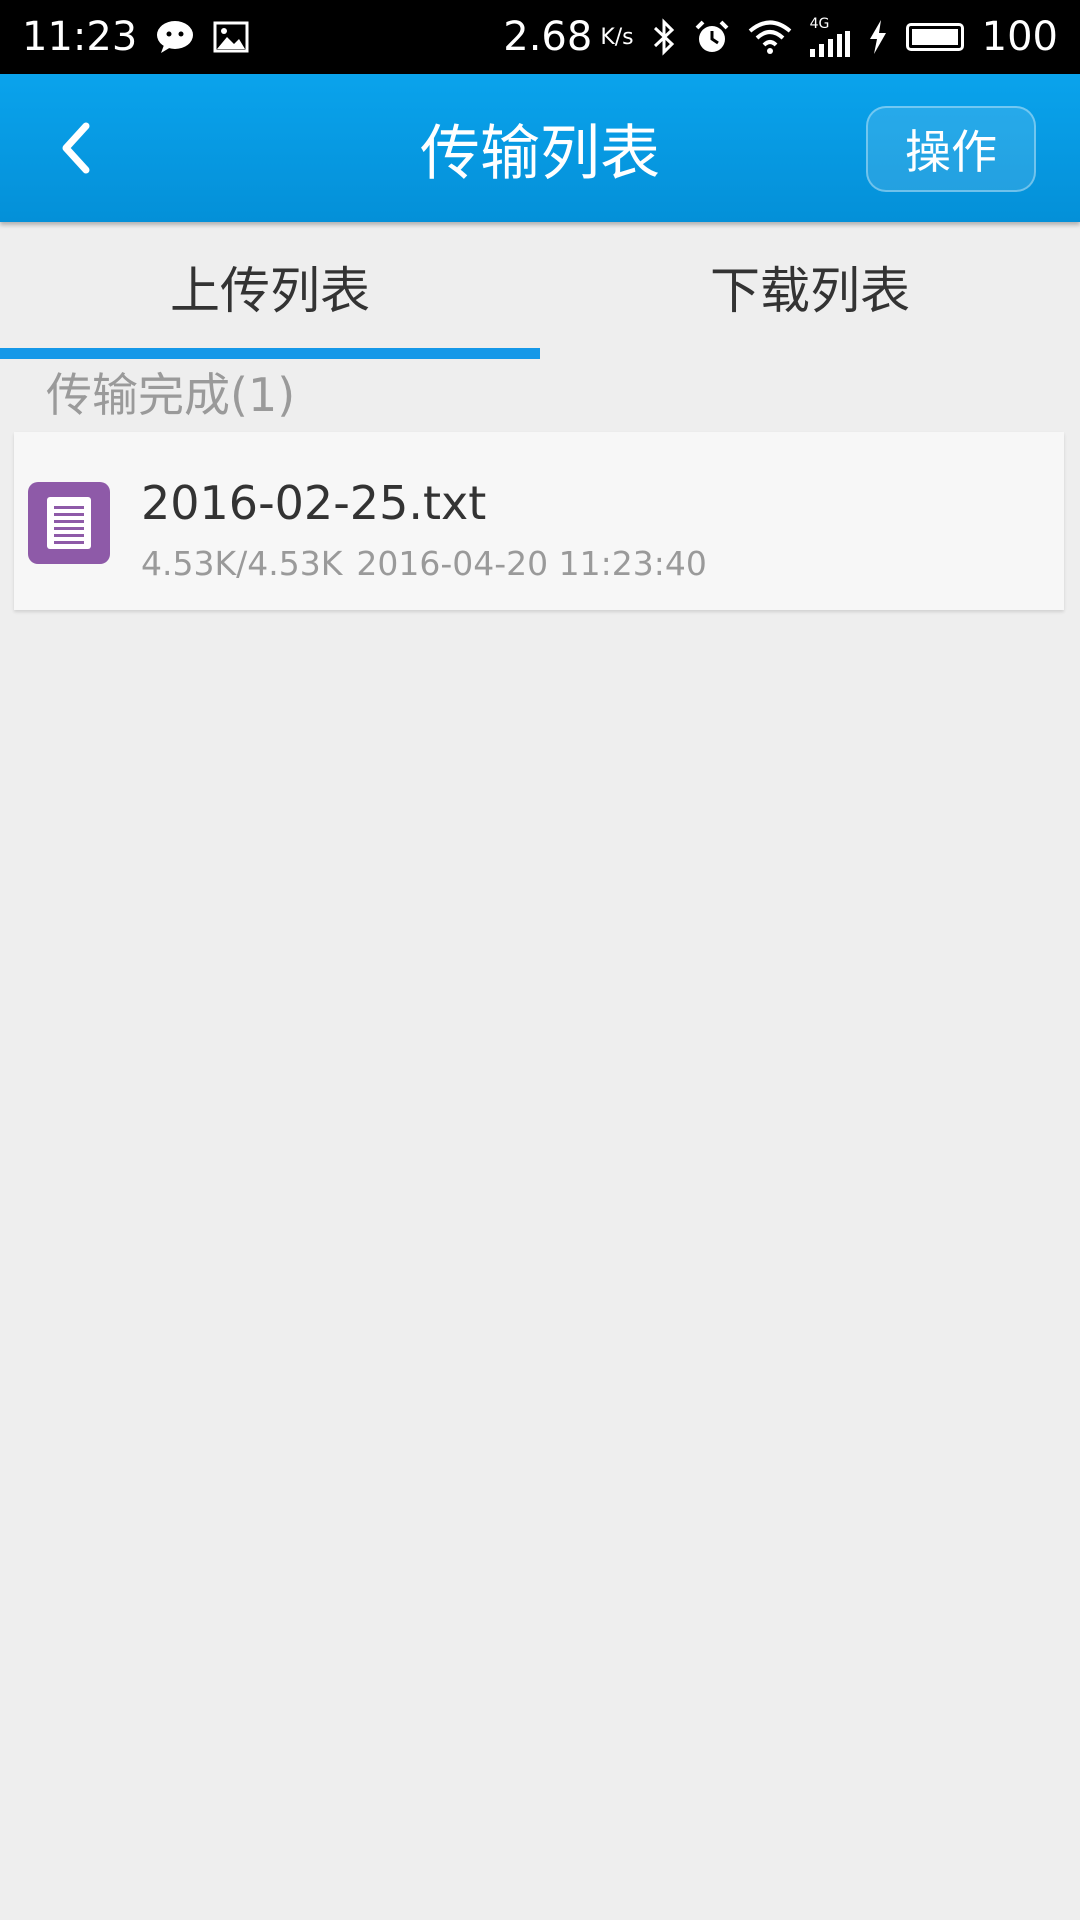 This screenshot has width=1080, height=1920. I want to click on tab-download-list: 下载列表, so click(810, 287).